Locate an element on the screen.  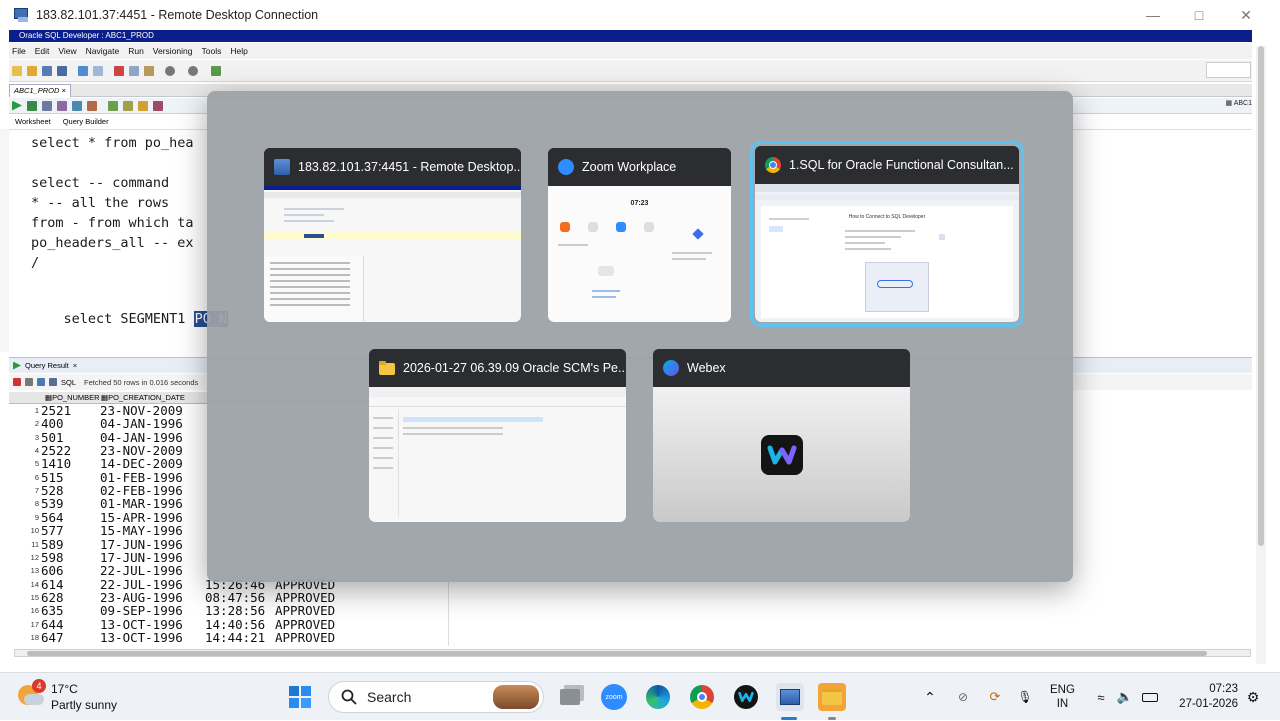
tray-sync-icon: ⟳ is located at coordinates (995, 697).